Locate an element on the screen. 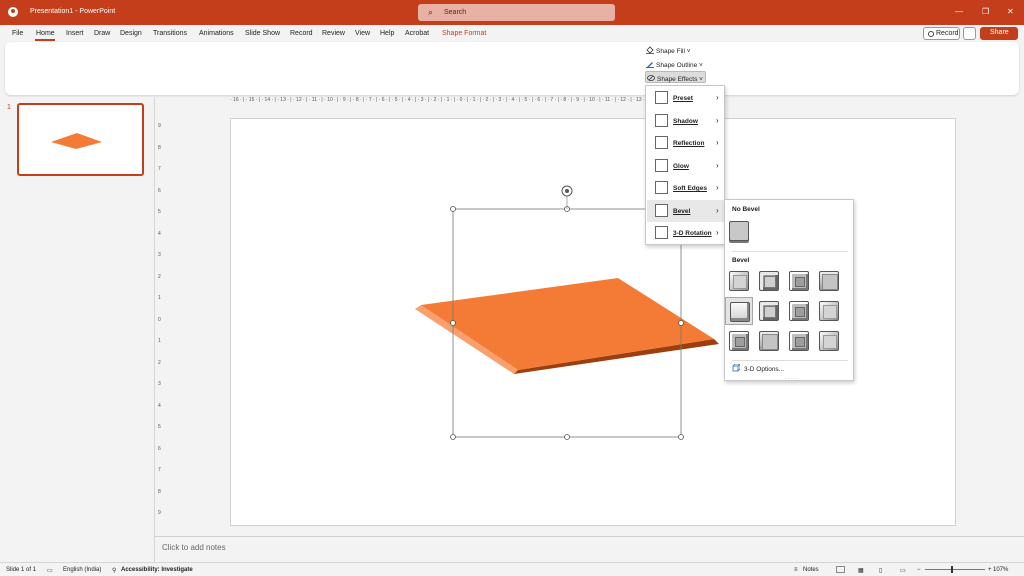  tab-animations: Animations is located at coordinates (216, 33).